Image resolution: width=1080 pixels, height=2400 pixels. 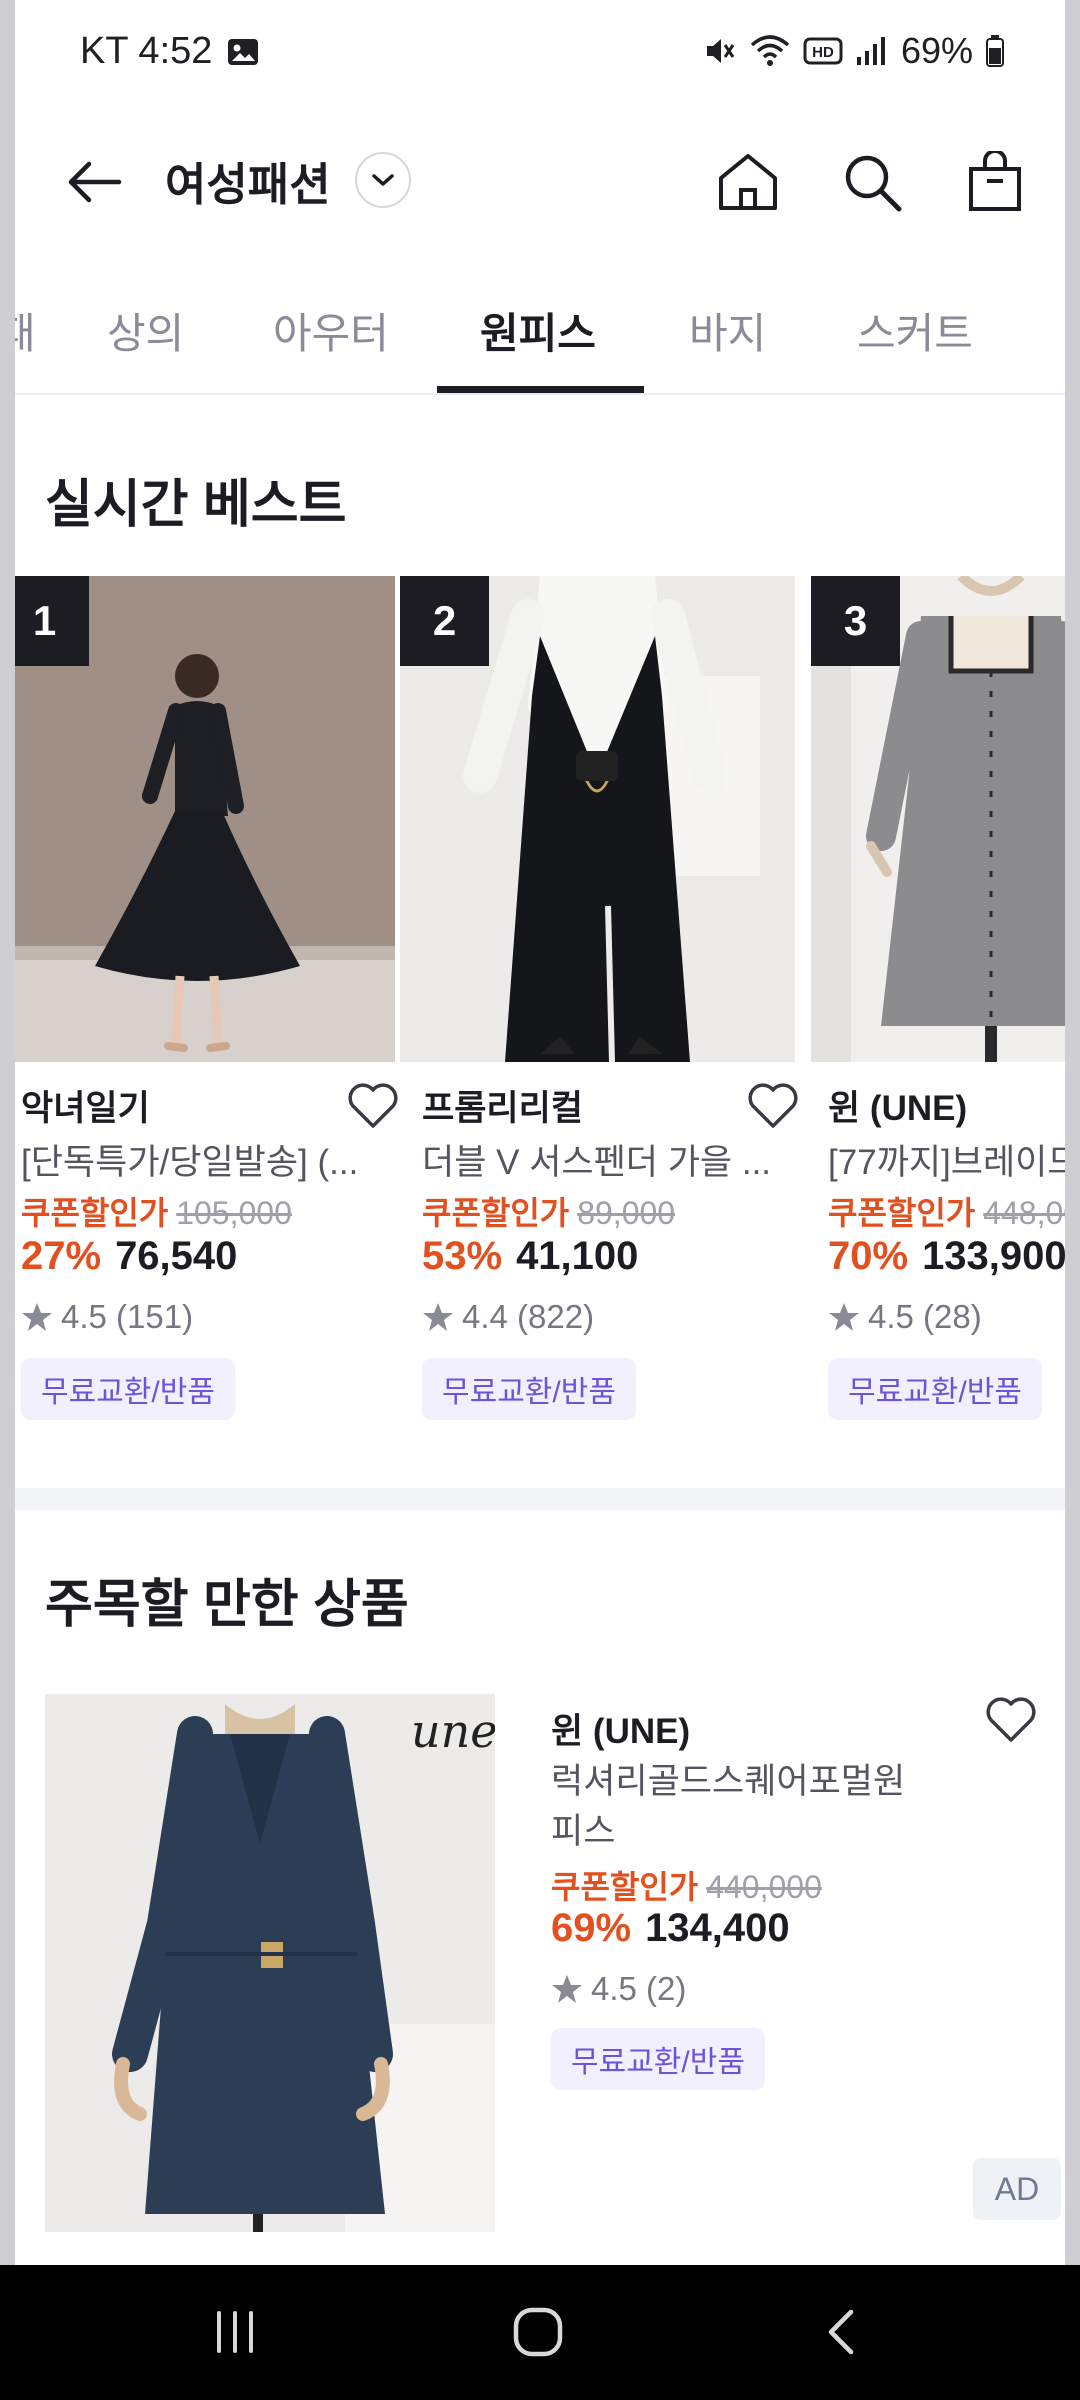 What do you see at coordinates (727, 330) in the screenshot?
I see `tab-pants: 바지` at bounding box center [727, 330].